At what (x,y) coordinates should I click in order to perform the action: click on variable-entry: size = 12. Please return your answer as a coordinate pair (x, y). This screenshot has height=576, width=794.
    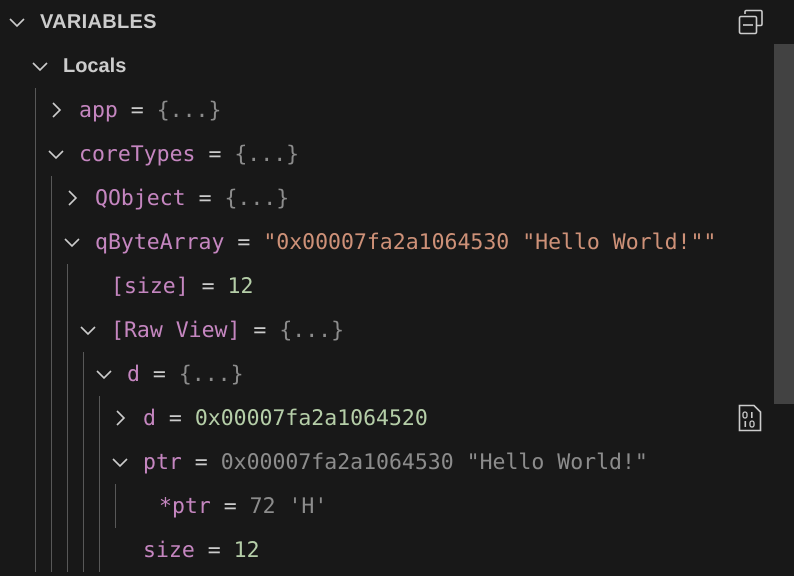
    Looking at the image, I should click on (201, 550).